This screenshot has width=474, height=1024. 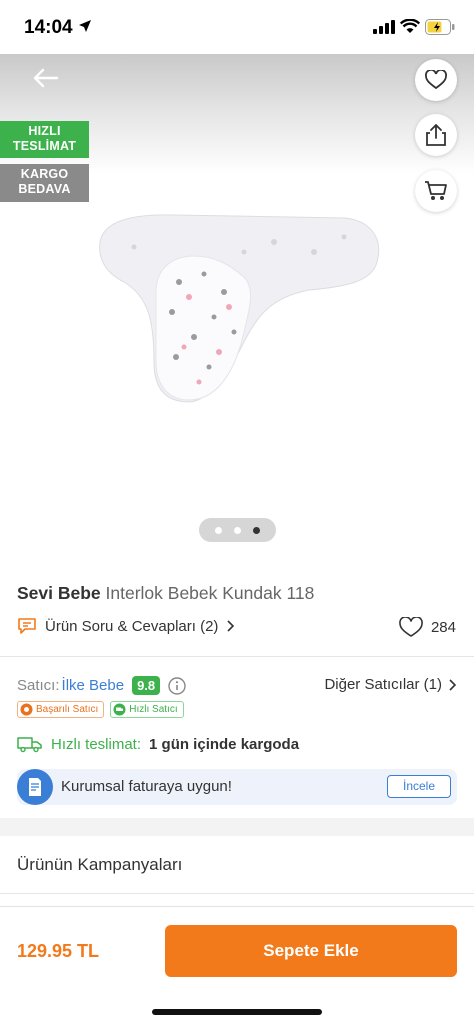 I want to click on product-title: Sevi Bebe Interlok Bebek Kundak 118, so click(x=165, y=593).